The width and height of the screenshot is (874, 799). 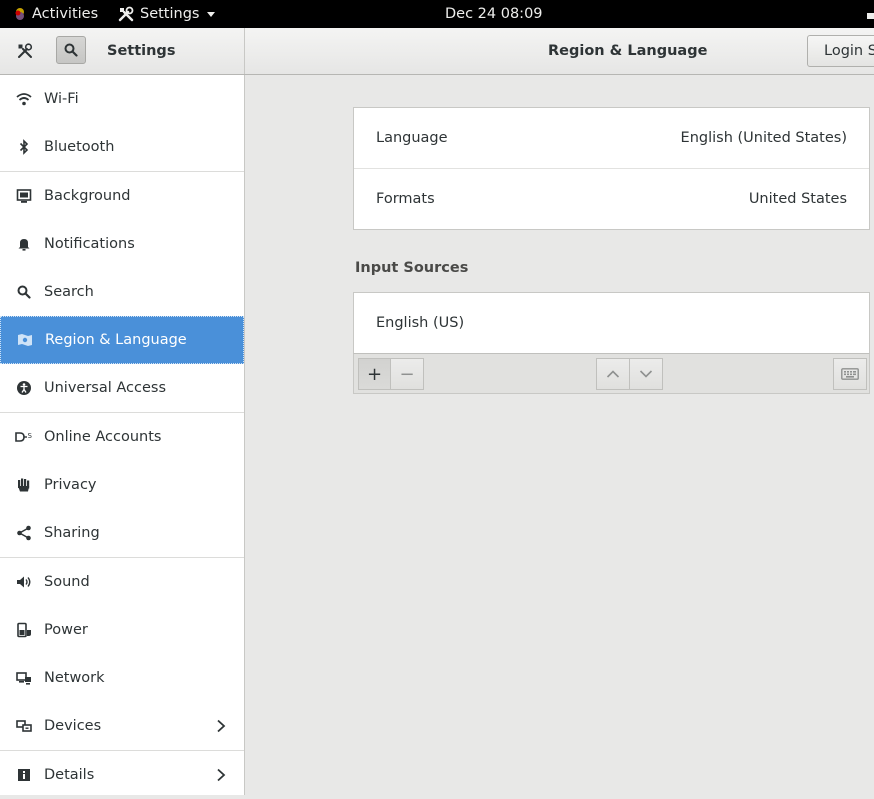 I want to click on login-screen-button: Login Screen, so click(x=840, y=51).